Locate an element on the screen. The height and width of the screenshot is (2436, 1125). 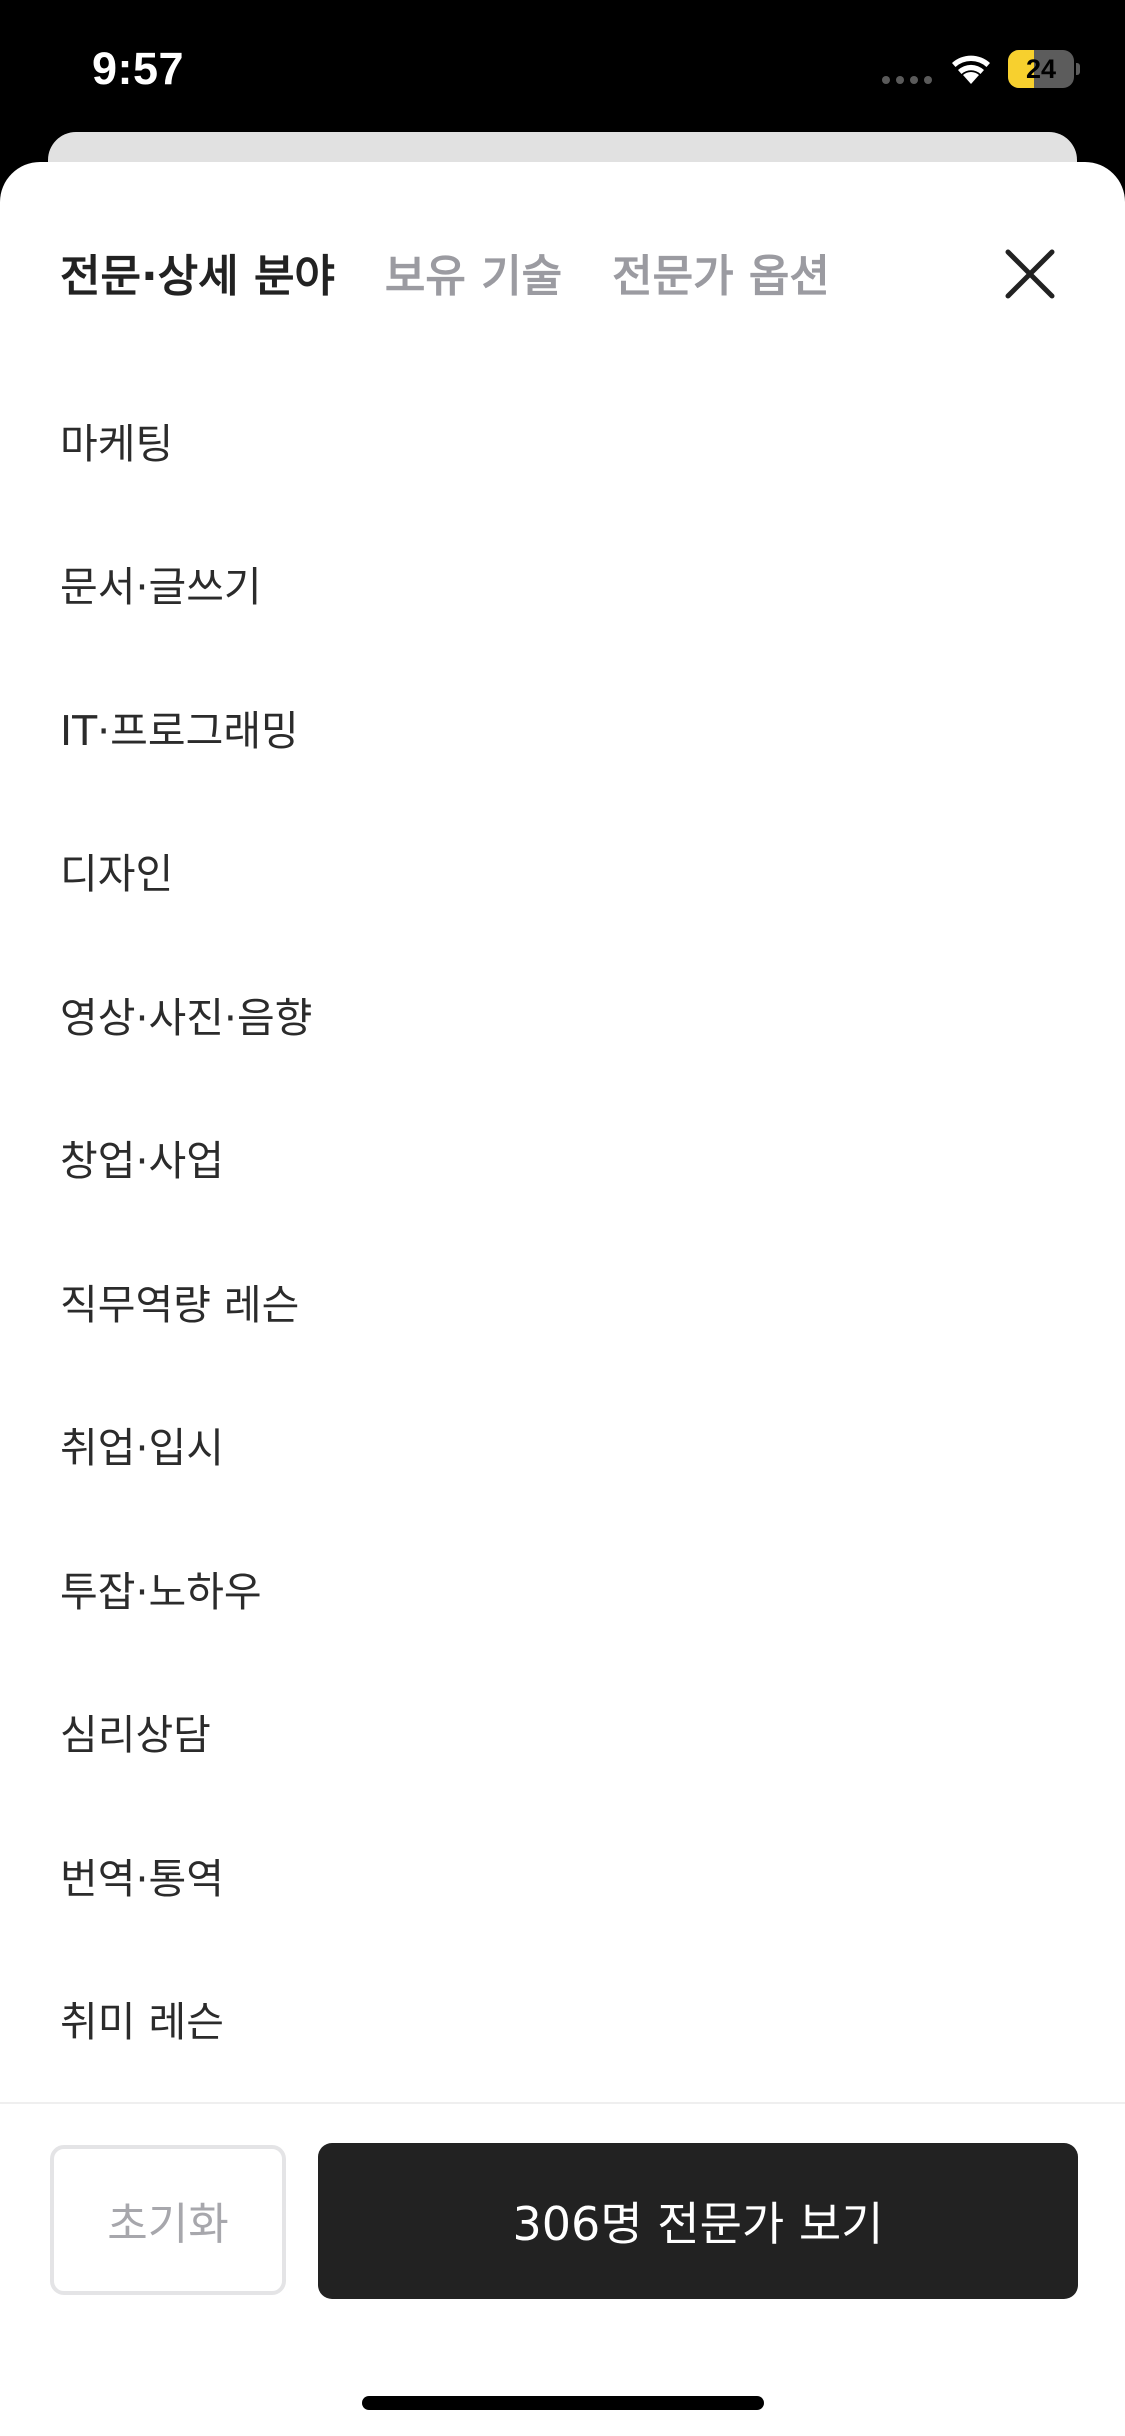
category-item-startup-business: 창업·사업 is located at coordinates (562, 1158).